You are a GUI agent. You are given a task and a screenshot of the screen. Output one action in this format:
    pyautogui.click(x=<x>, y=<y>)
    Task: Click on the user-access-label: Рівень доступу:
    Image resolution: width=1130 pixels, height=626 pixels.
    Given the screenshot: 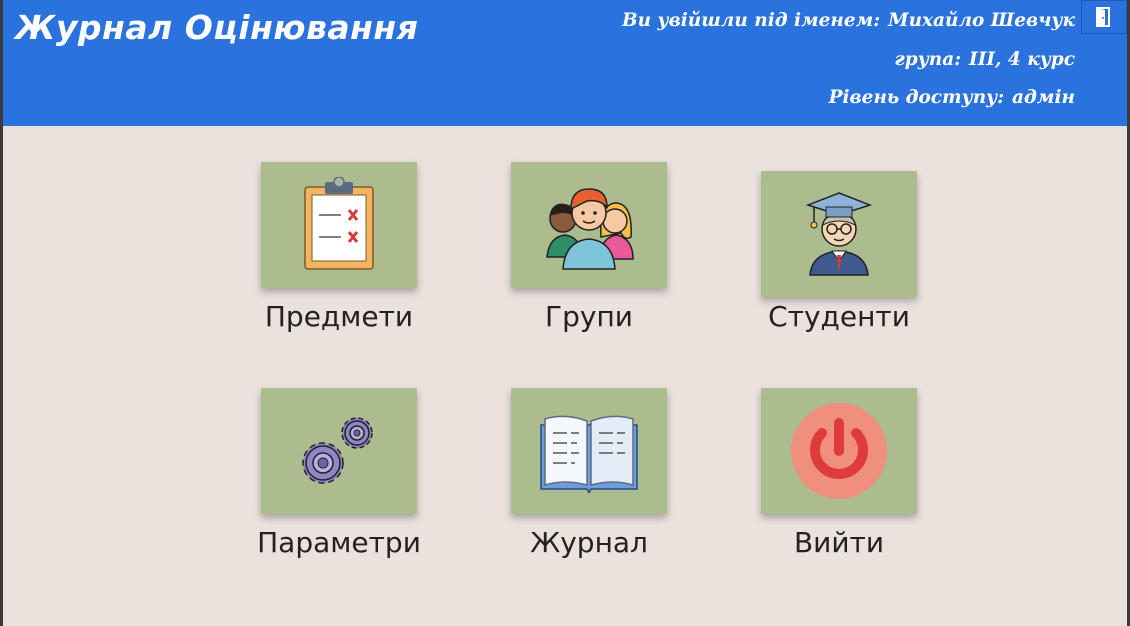 What is the action you would take?
    pyautogui.click(x=916, y=97)
    